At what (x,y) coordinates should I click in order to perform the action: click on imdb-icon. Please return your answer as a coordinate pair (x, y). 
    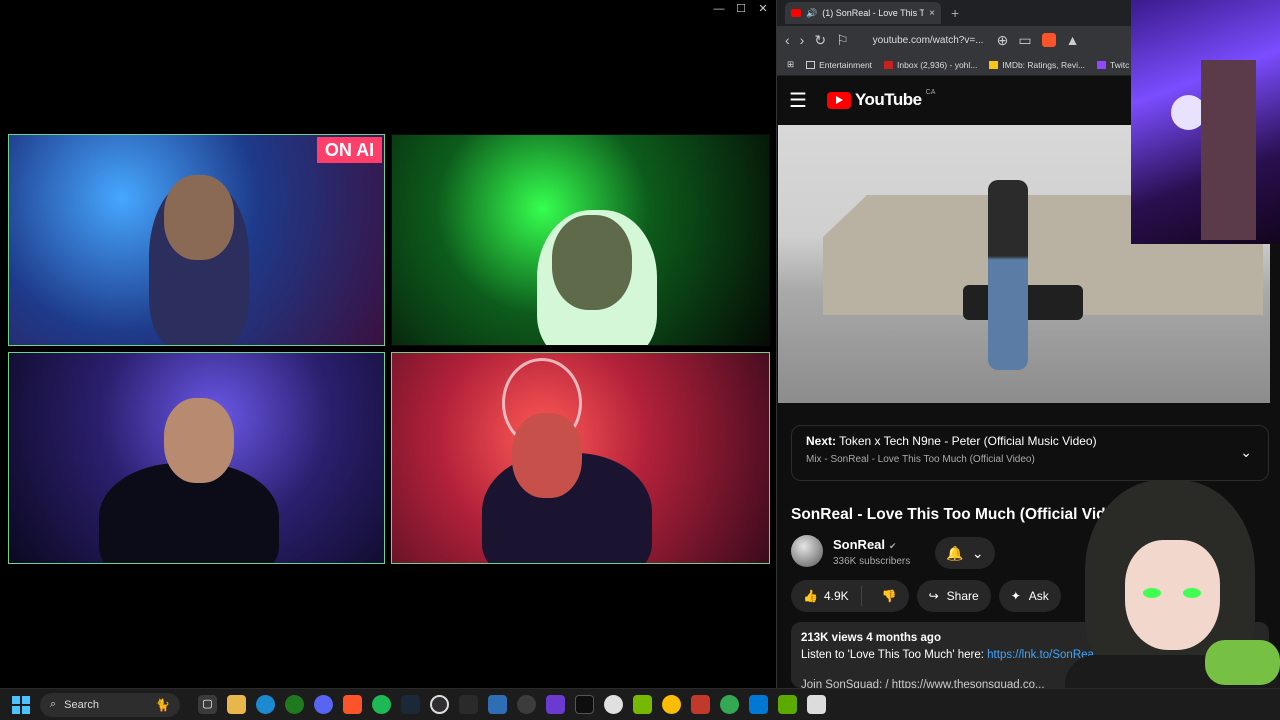
    Looking at the image, I should click on (994, 64).